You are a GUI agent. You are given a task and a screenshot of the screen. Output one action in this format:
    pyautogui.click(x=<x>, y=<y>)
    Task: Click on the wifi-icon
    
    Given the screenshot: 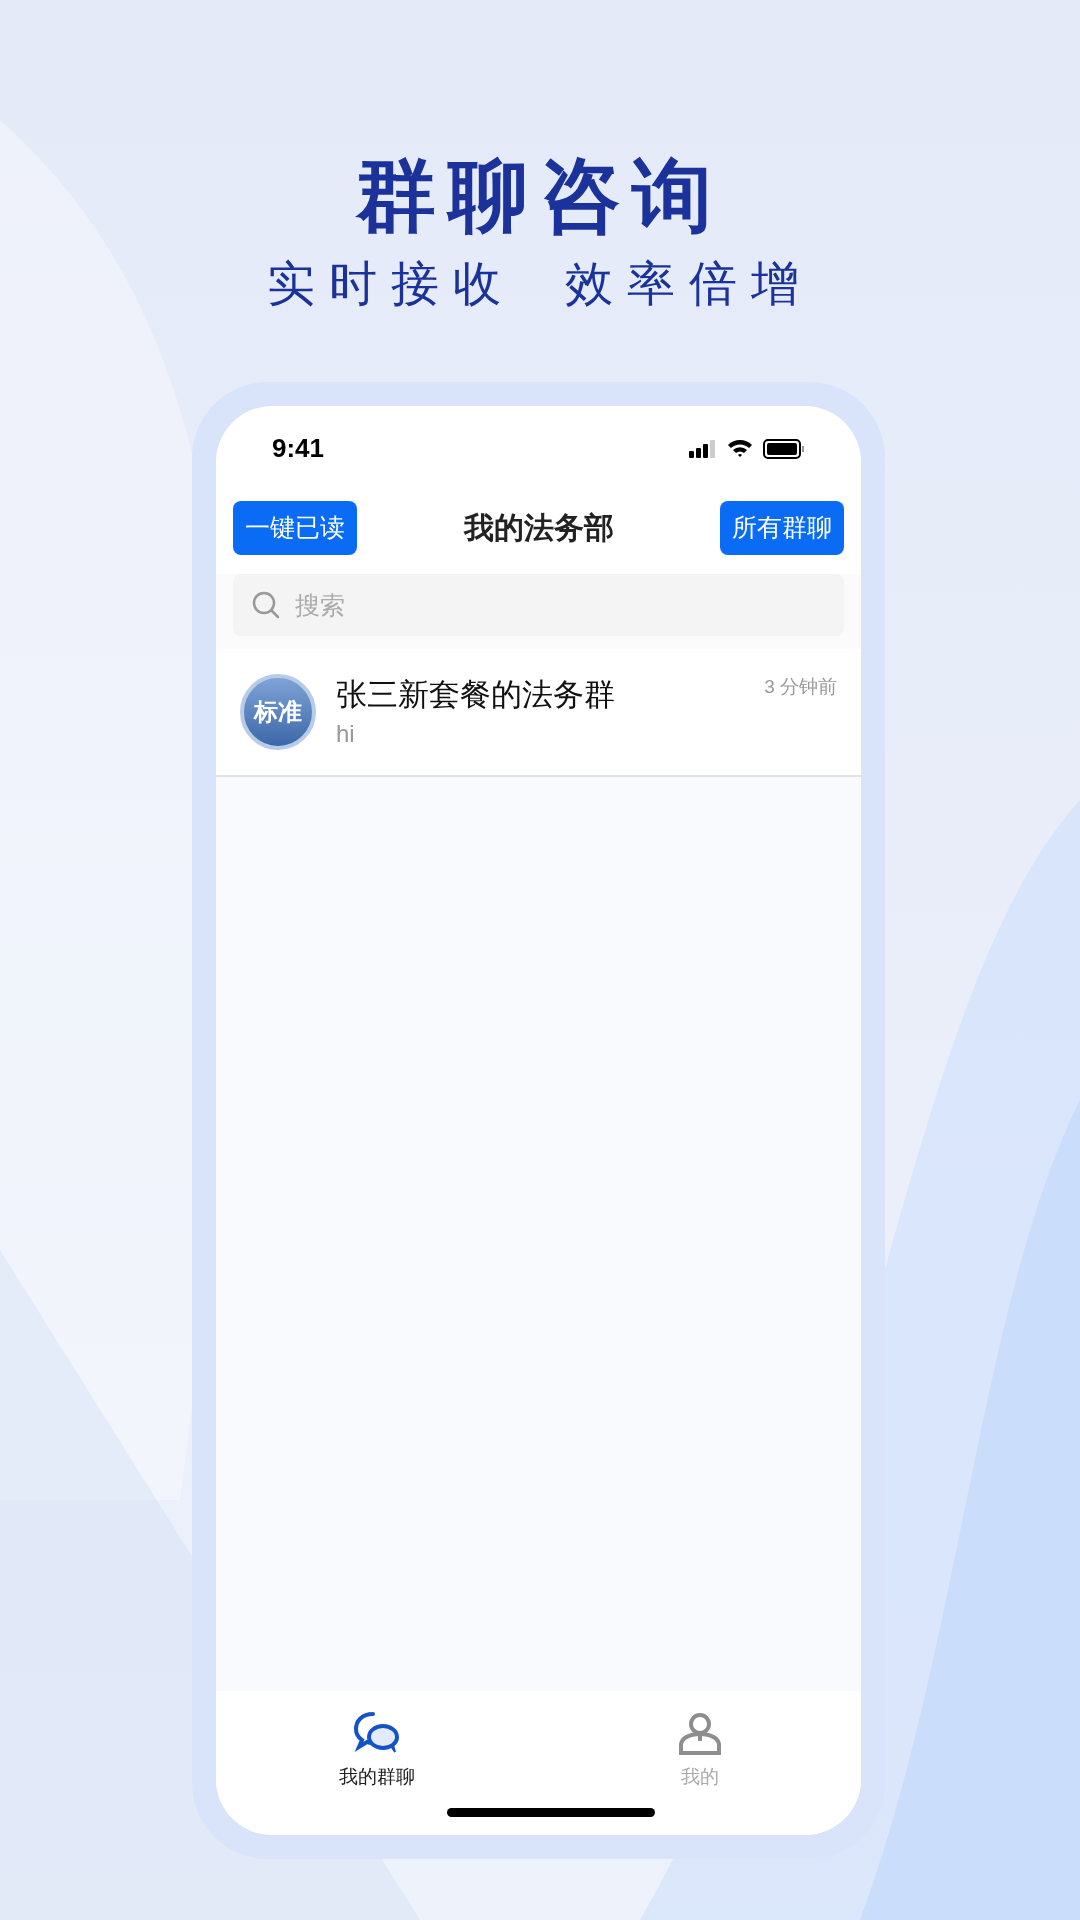 What is the action you would take?
    pyautogui.click(x=740, y=448)
    